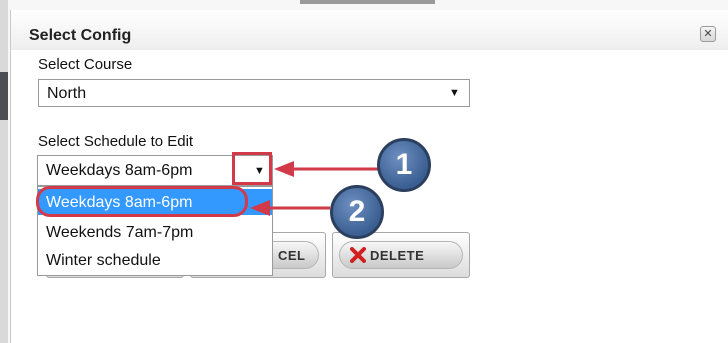  I want to click on arrow-1-head, so click(284, 169).